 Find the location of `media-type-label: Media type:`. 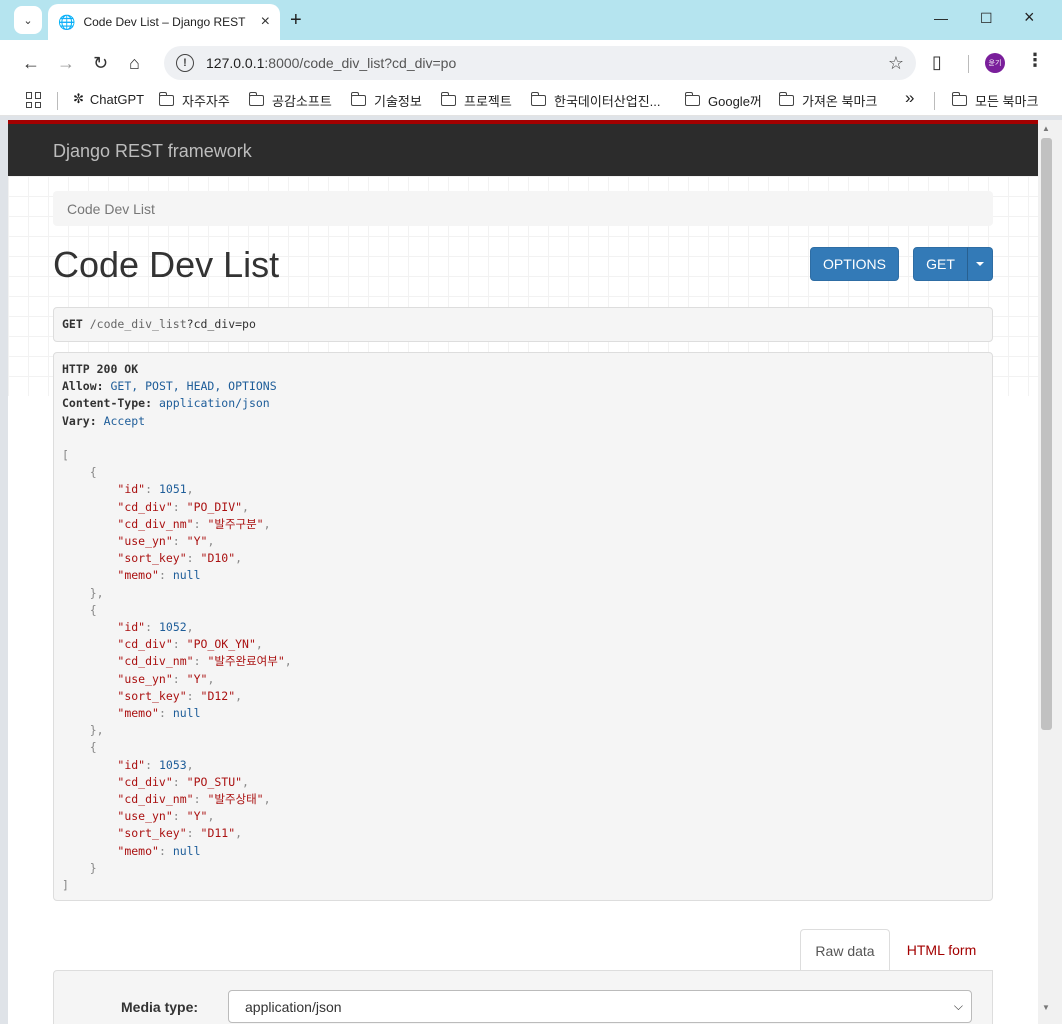

media-type-label: Media type: is located at coordinates (160, 1007).